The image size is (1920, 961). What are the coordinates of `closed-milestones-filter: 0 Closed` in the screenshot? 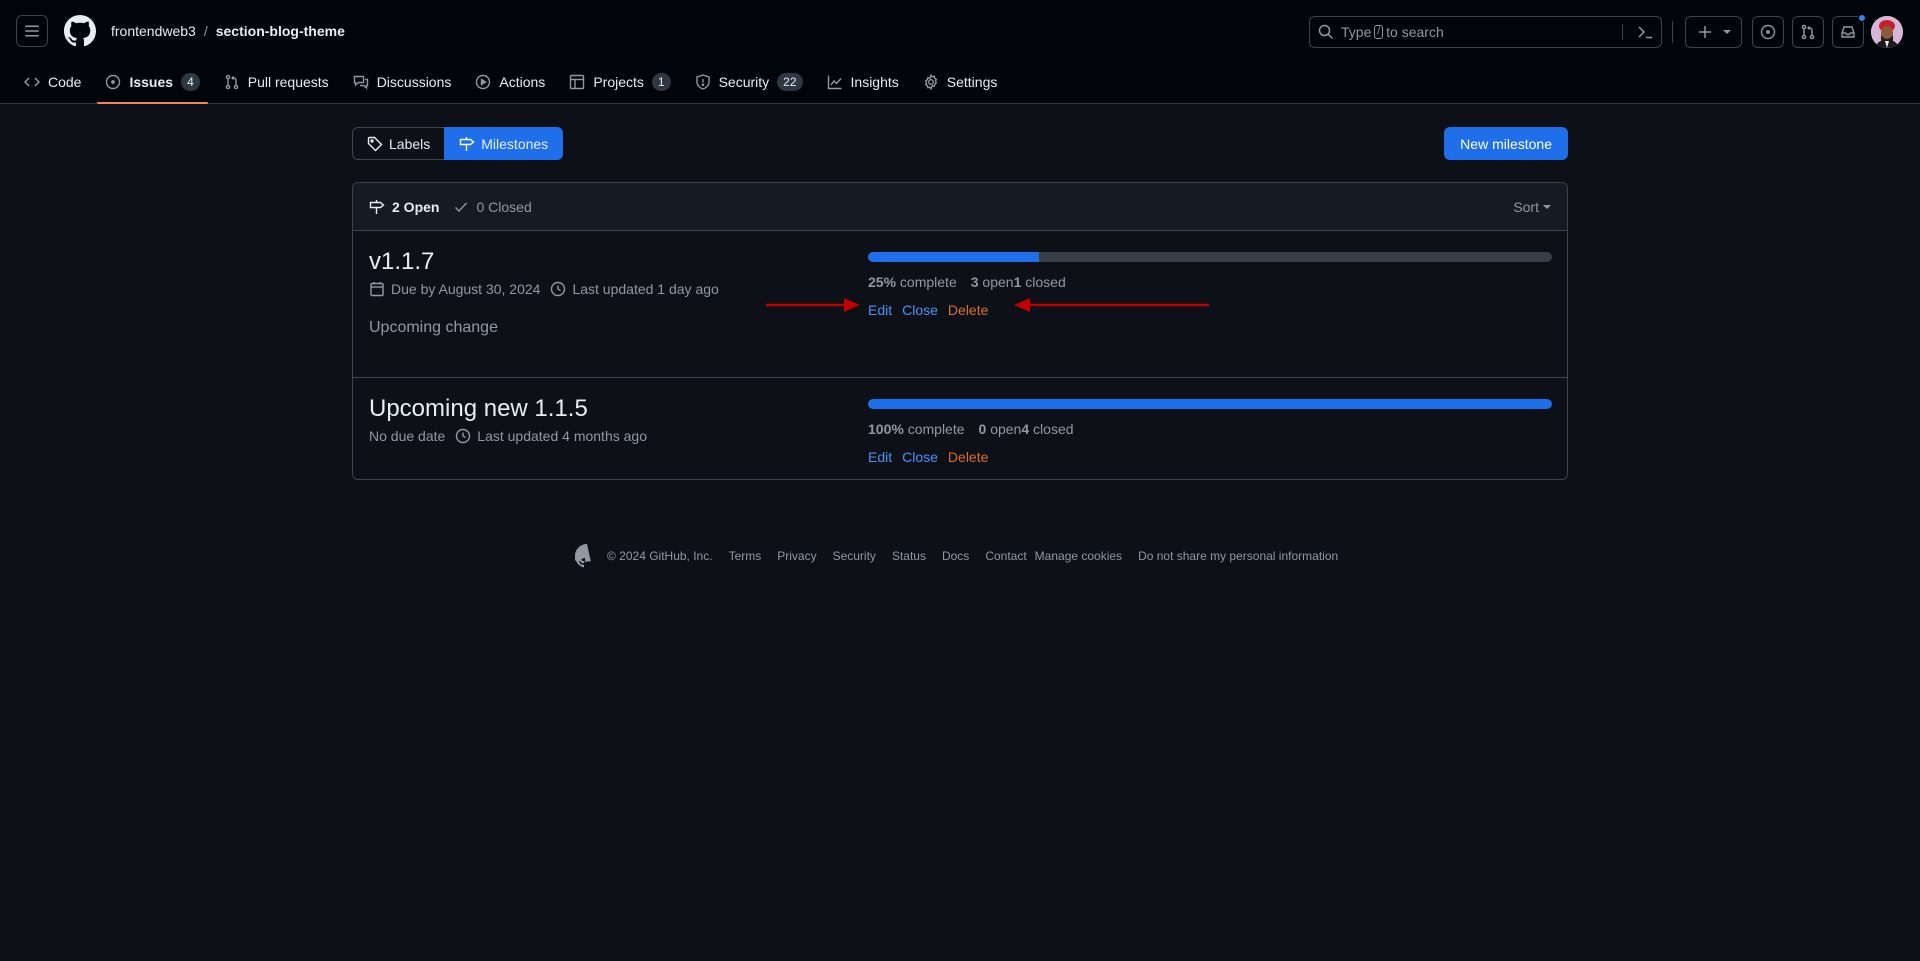 It's located at (492, 207).